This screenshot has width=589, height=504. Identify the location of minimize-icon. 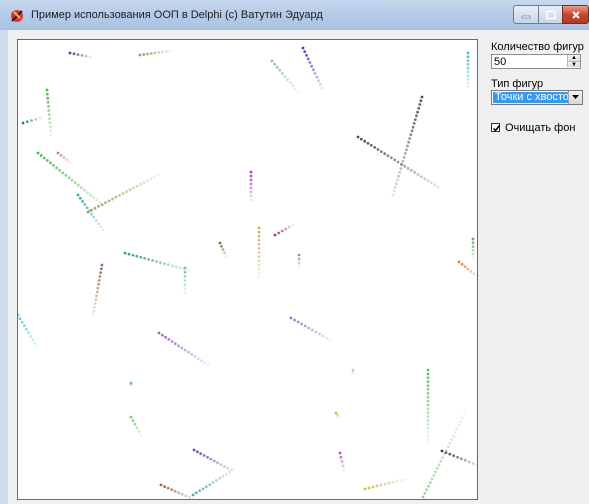
(526, 16).